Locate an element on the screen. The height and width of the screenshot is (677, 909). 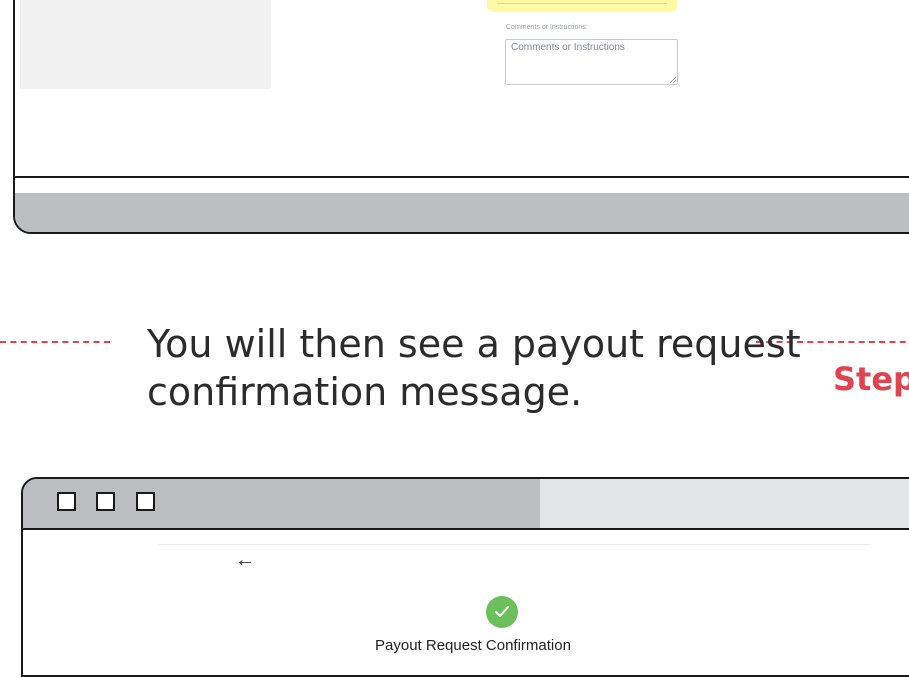
header-divider is located at coordinates (514, 544).